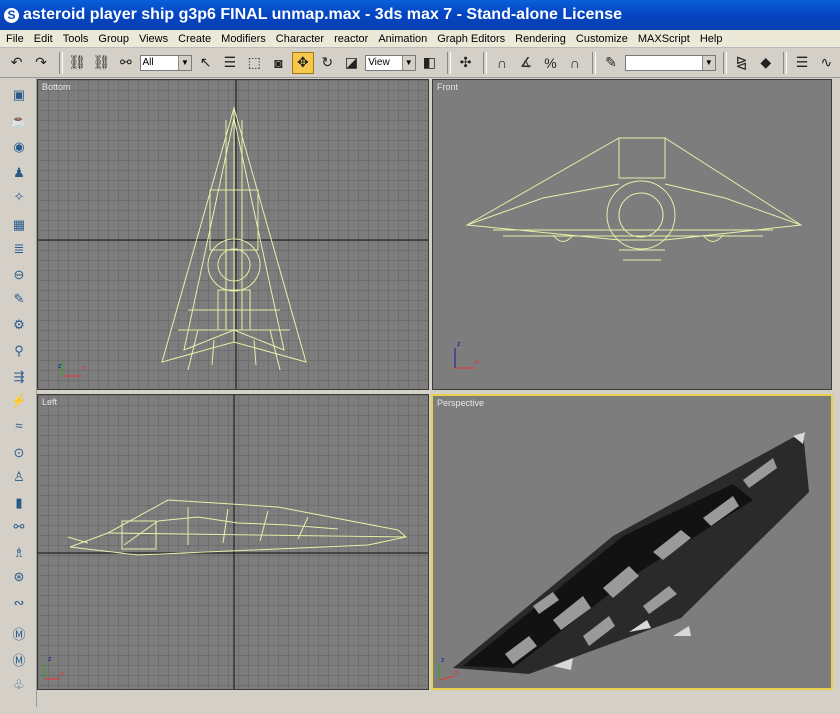 The width and height of the screenshot is (840, 714). What do you see at coordinates (43, 39) in the screenshot?
I see `menu-edit: Edit` at bounding box center [43, 39].